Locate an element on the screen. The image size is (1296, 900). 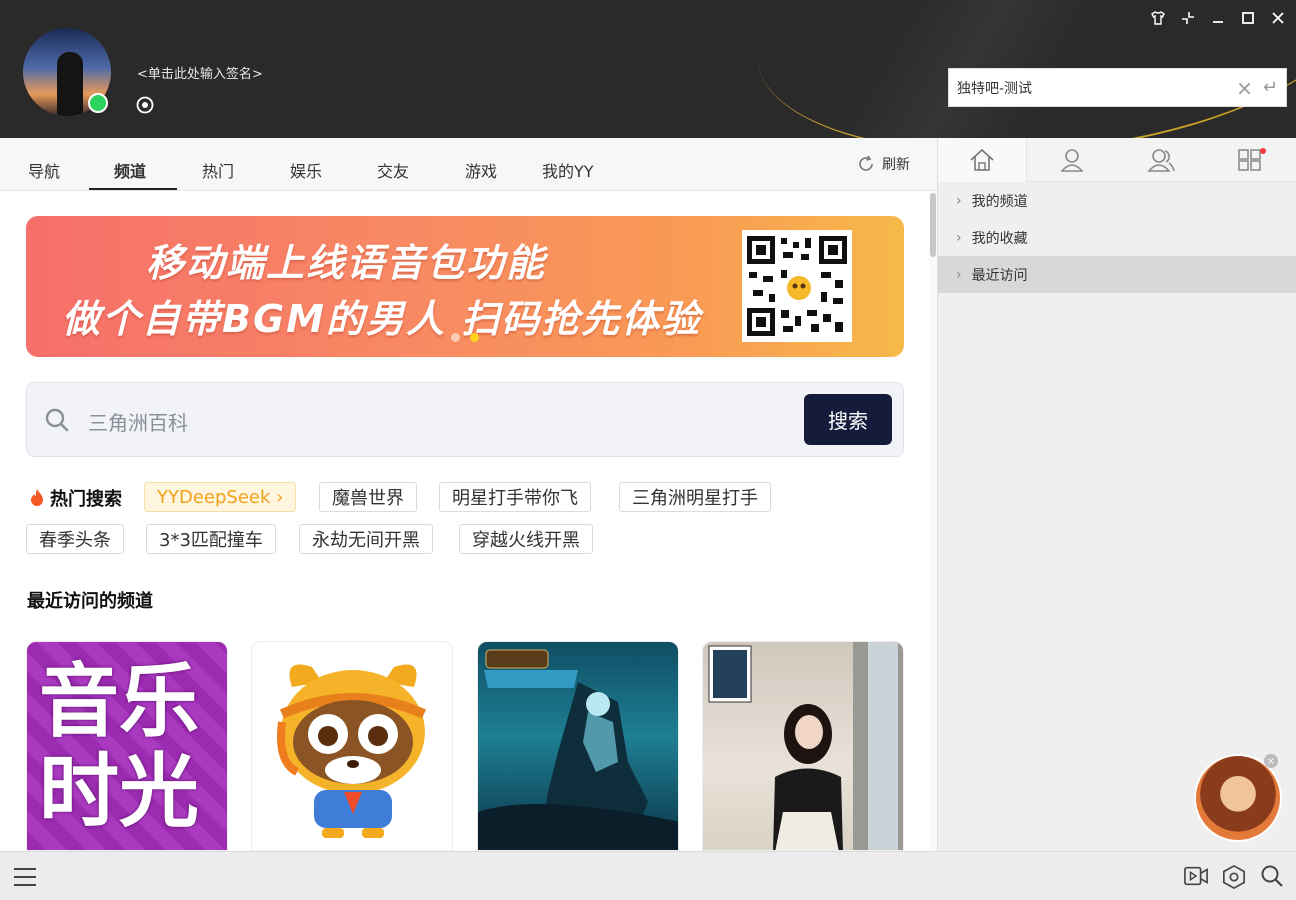
tree-item-recent: › 最近访问 is located at coordinates (1117, 274).